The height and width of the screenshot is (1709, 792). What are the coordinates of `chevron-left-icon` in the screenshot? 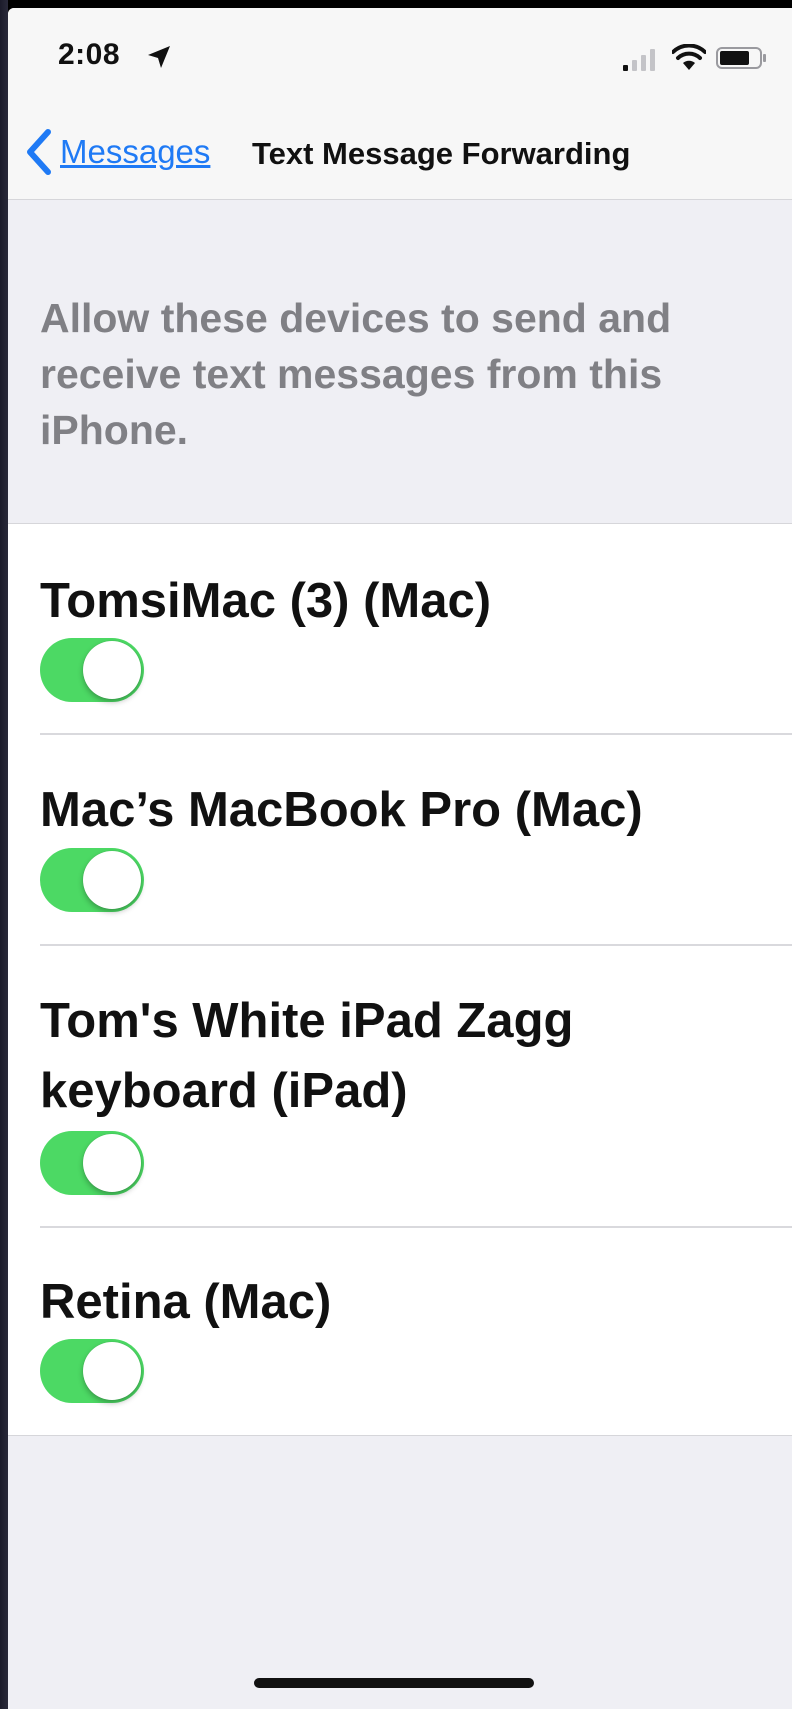 It's located at (39, 152).